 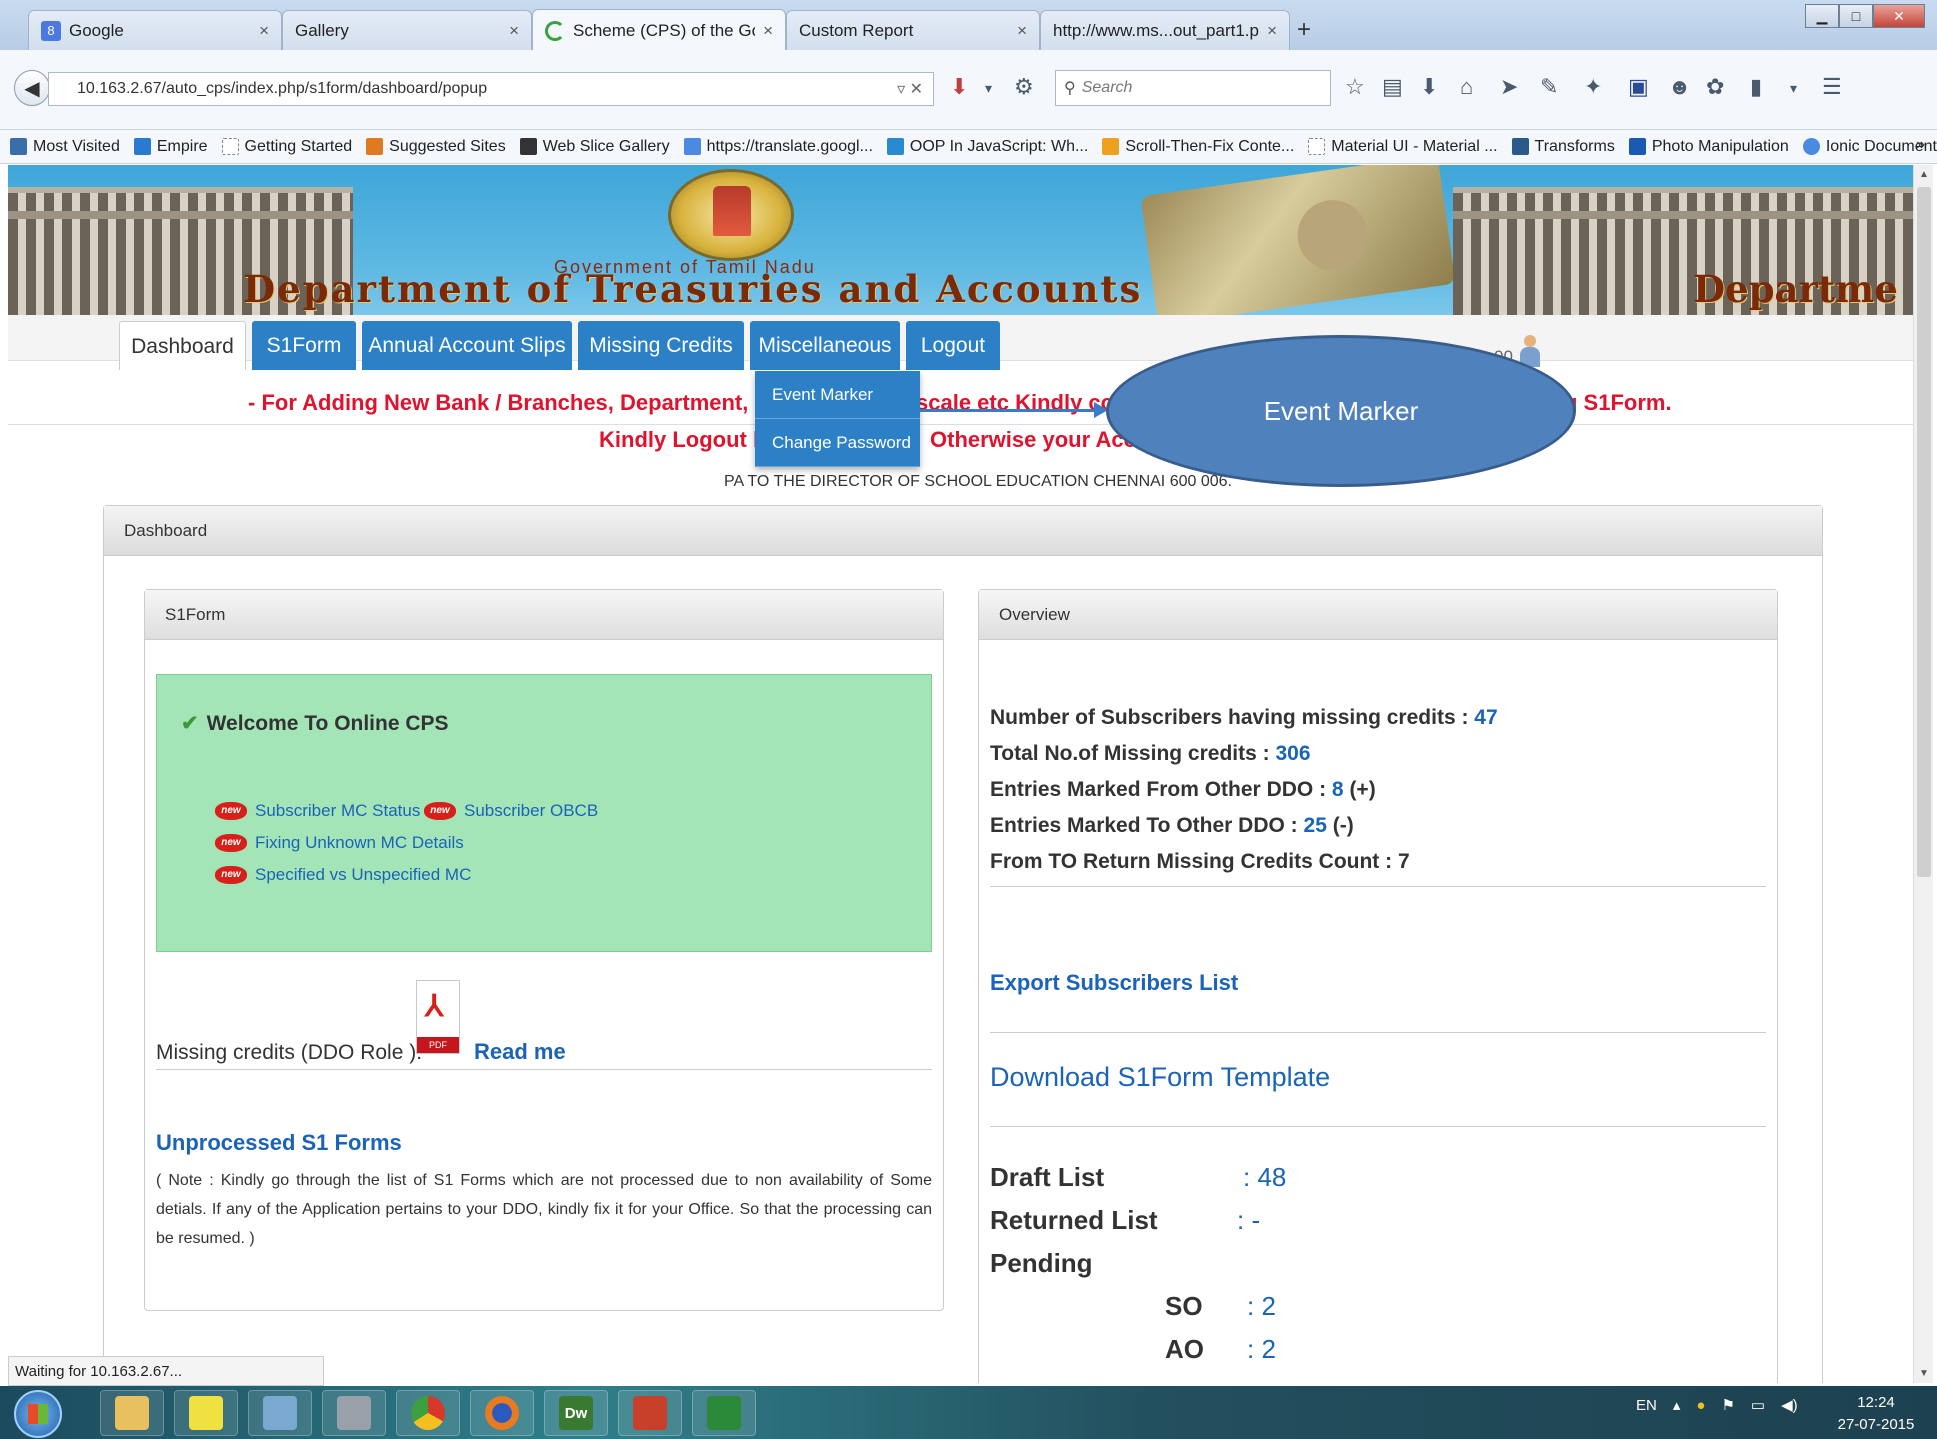 I want to click on bookmark-label: Web Slice Gallery, so click(x=606, y=146).